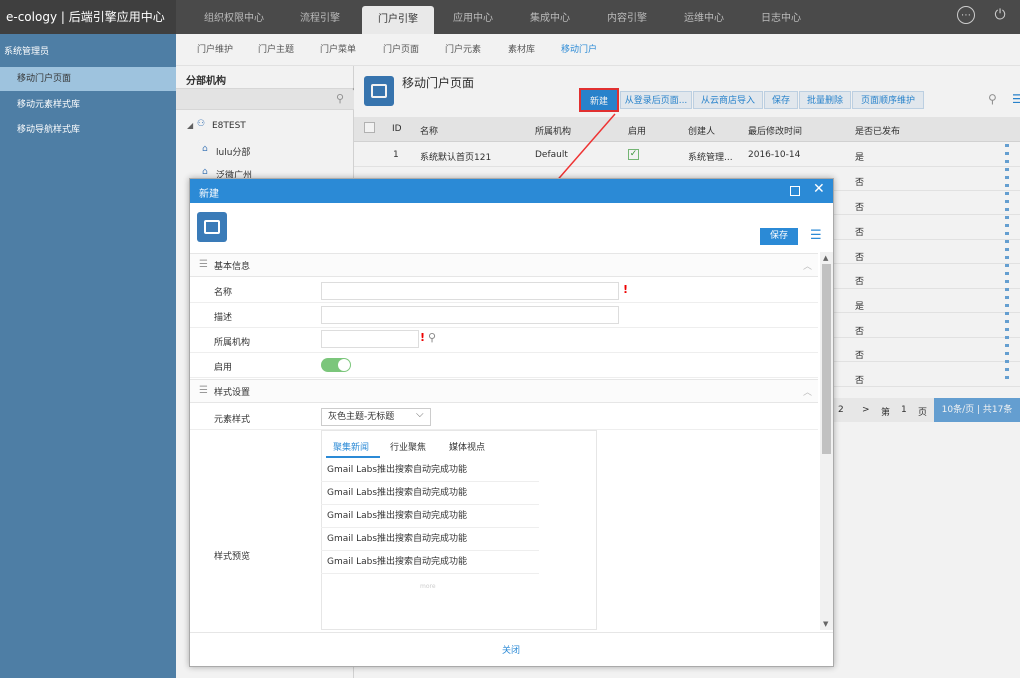  I want to click on section-style-label: 样式设置, so click(232, 393).